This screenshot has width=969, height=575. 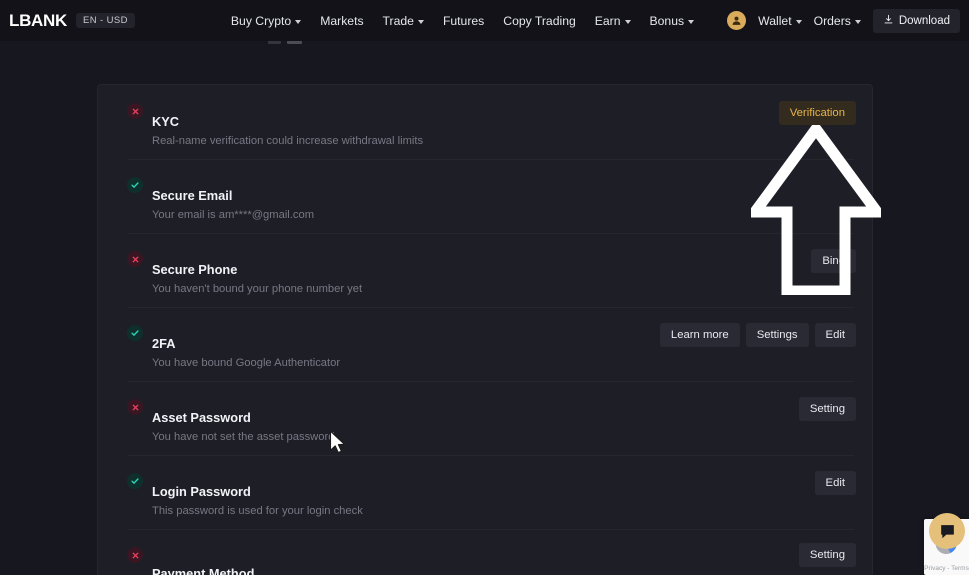 What do you see at coordinates (777, 335) in the screenshot?
I see `settings-button: Settings` at bounding box center [777, 335].